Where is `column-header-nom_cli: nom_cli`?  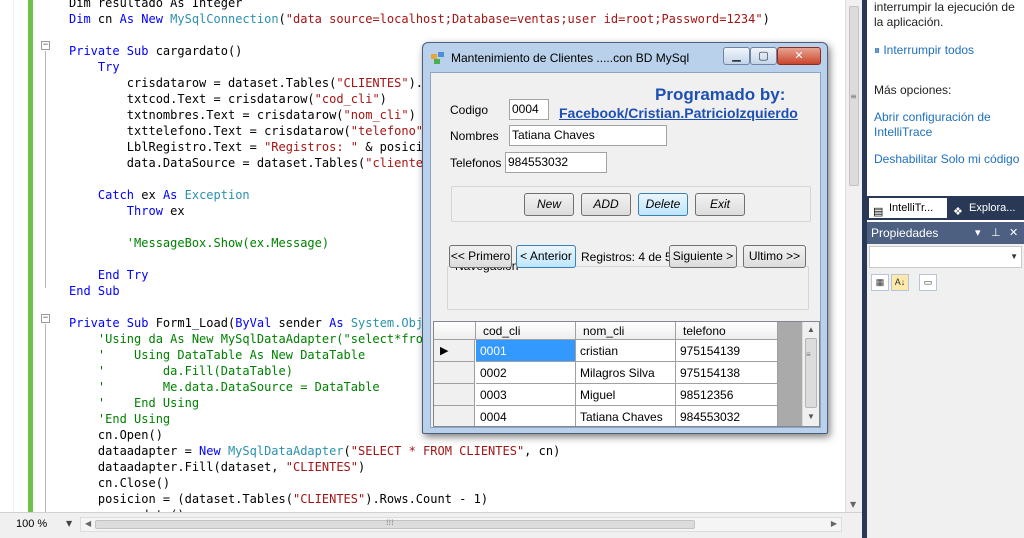 column-header-nom_cli: nom_cli is located at coordinates (626, 331).